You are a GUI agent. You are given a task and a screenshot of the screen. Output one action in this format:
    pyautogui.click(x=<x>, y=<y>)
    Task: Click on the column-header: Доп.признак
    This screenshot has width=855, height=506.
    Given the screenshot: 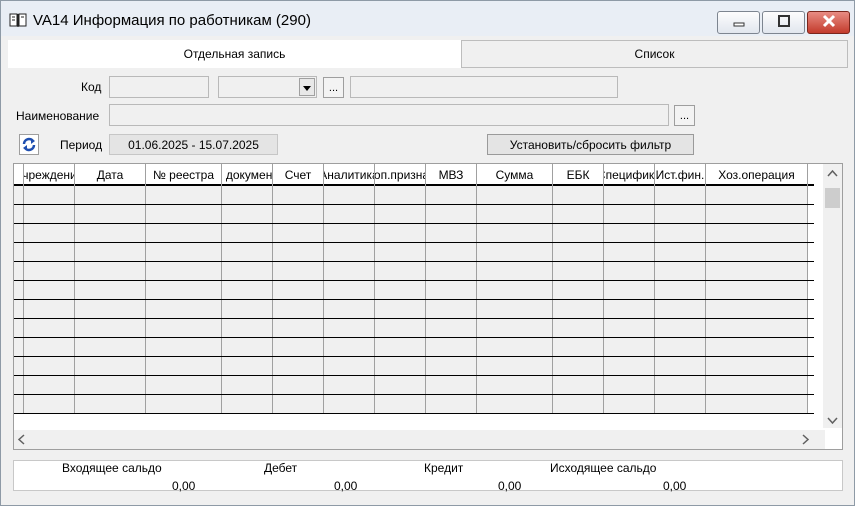 What is the action you would take?
    pyautogui.click(x=400, y=175)
    